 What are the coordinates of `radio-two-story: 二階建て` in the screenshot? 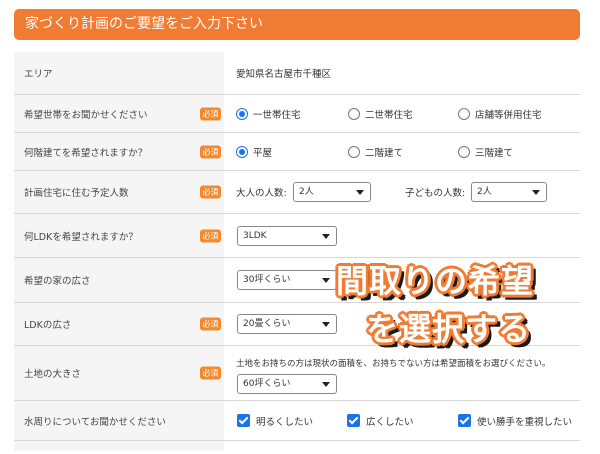 It's located at (375, 152).